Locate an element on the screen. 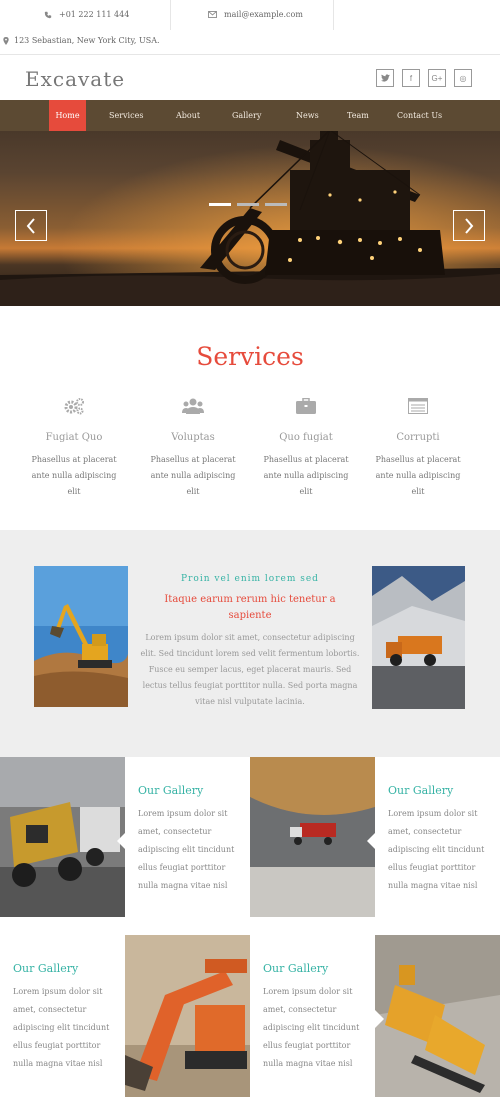 The image size is (500, 1100). chevron-left-icon is located at coordinates (30, 225).